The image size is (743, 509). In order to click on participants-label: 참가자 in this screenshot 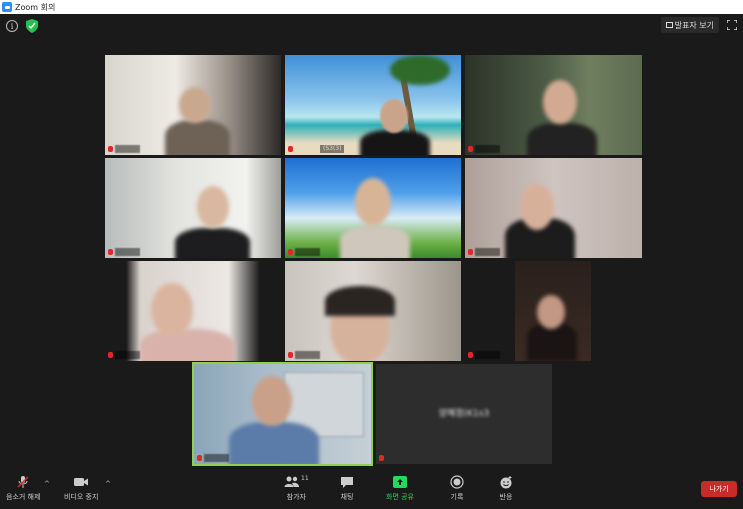, I will do `click(296, 497)`.